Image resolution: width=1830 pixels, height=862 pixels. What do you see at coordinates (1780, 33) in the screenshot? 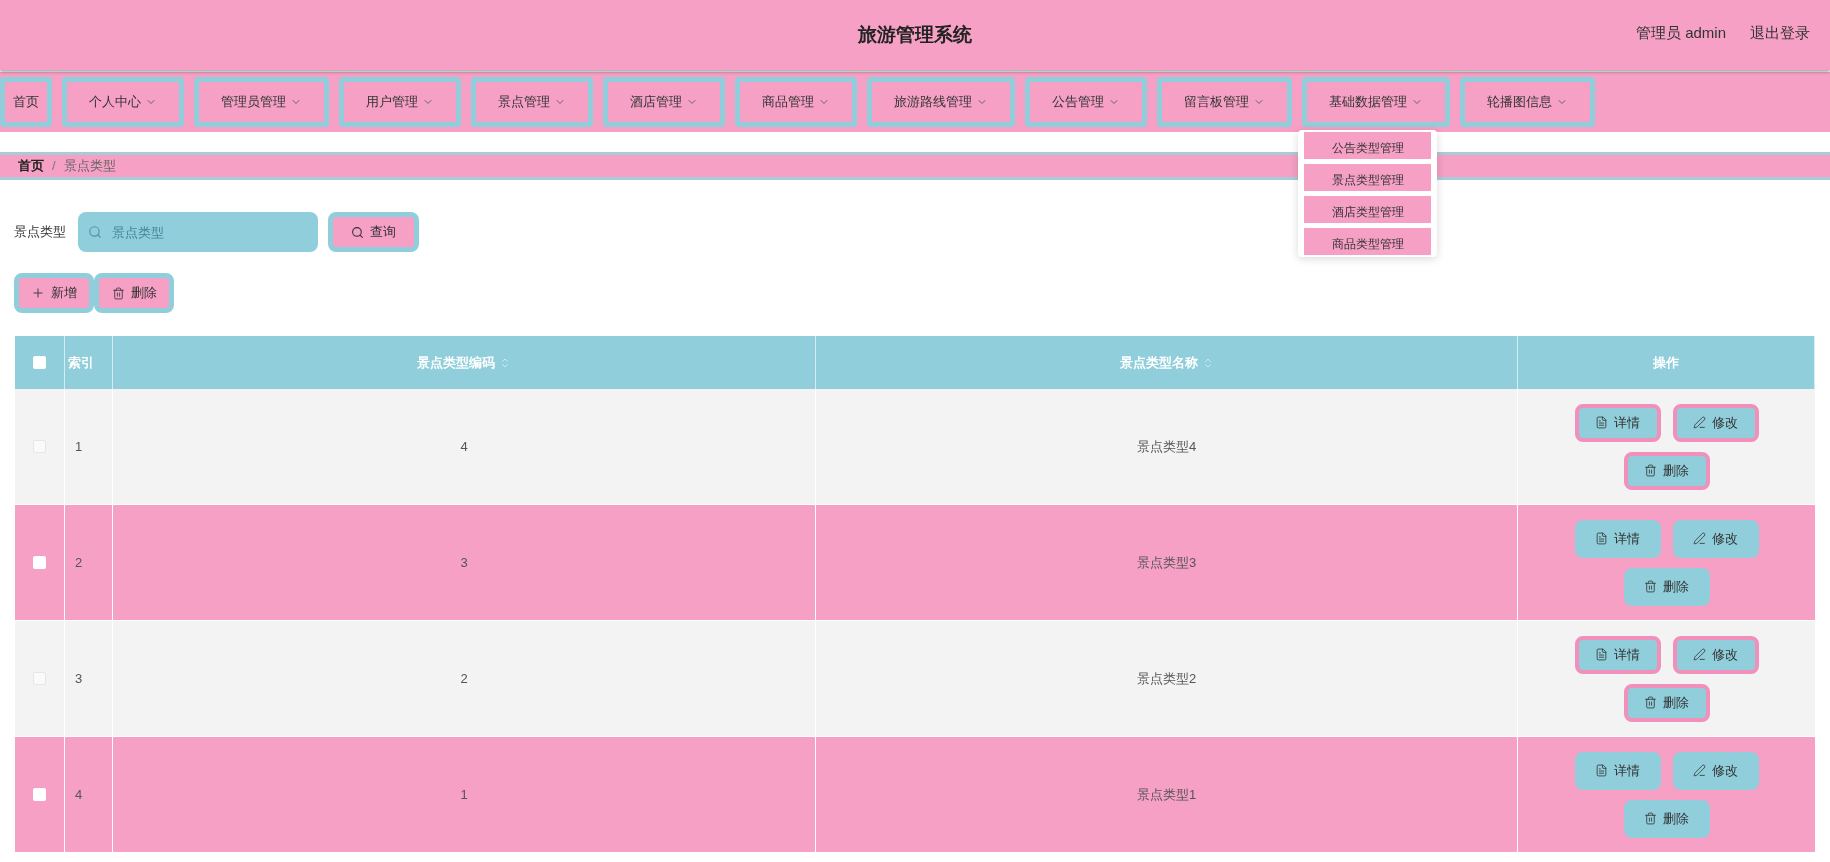
I see `logout-link: 退出登录` at bounding box center [1780, 33].